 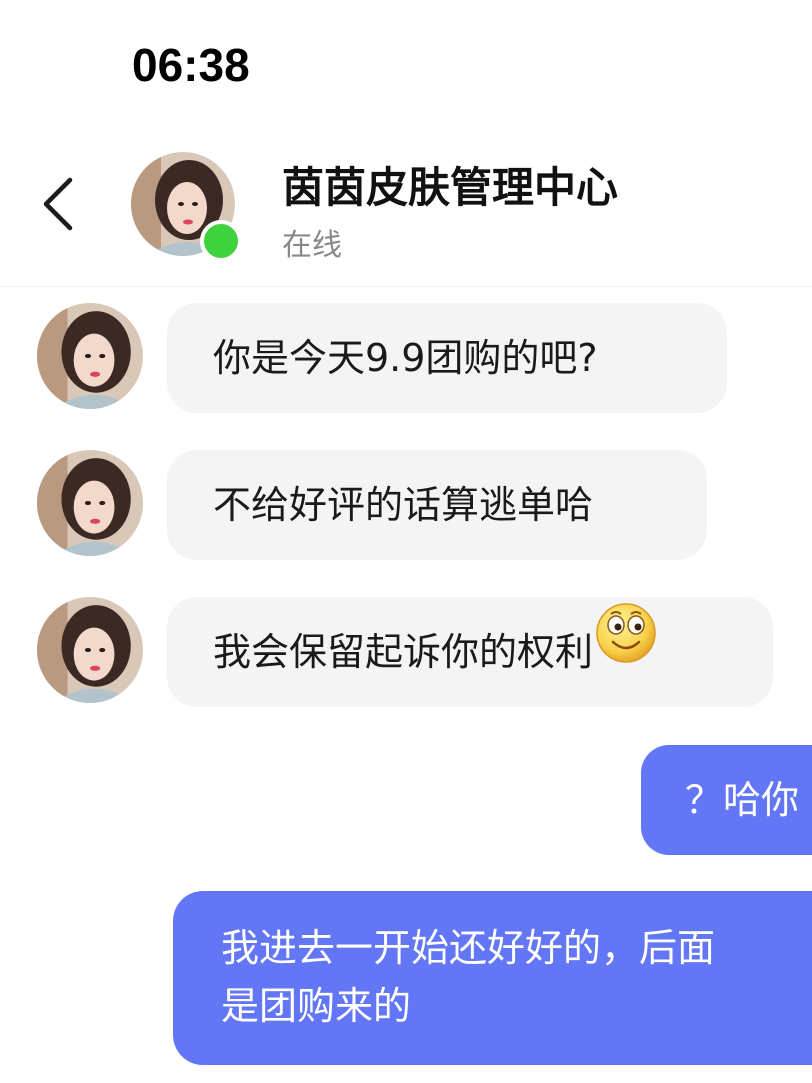 I want to click on status-time: 06:38, so click(x=191, y=65).